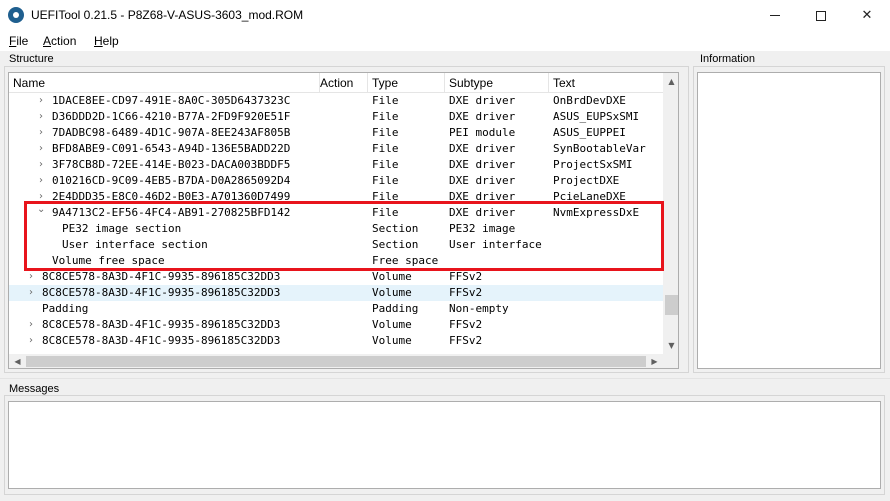  Describe the element at coordinates (342, 83) in the screenshot. I see `column-header-action: Action` at that location.